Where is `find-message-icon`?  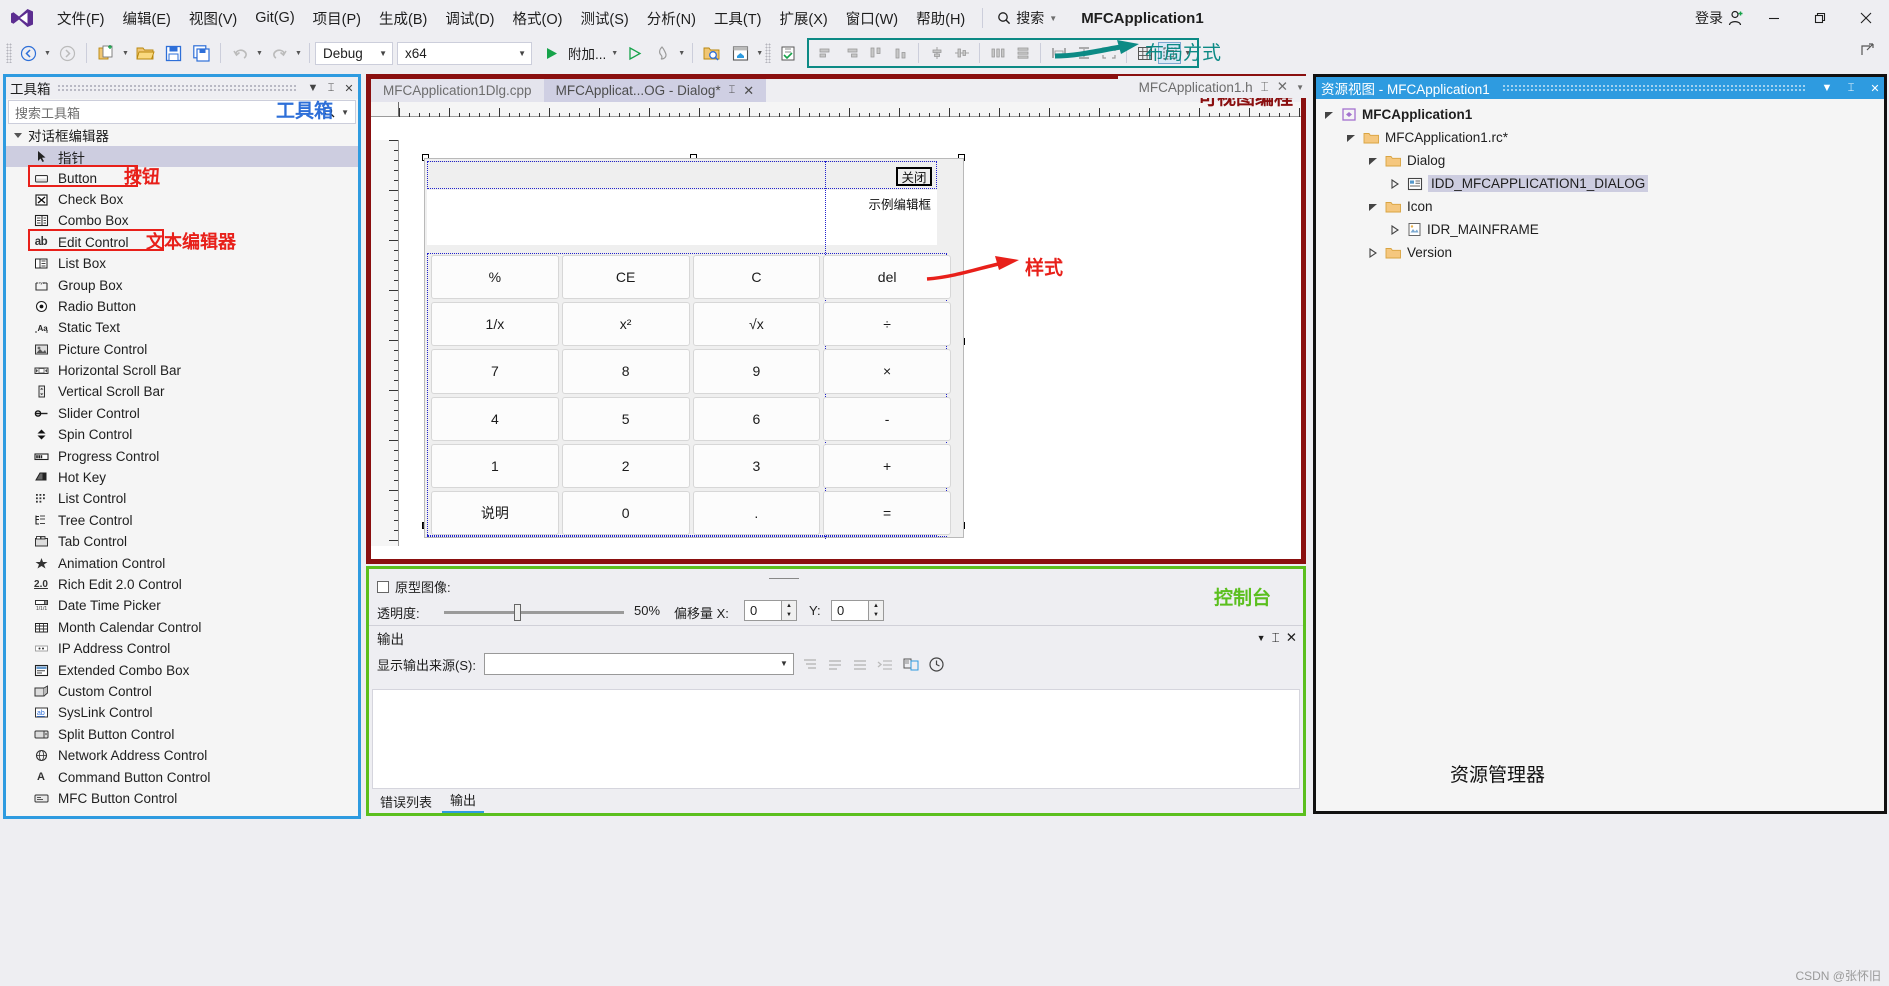
find-message-icon is located at coordinates (810, 664).